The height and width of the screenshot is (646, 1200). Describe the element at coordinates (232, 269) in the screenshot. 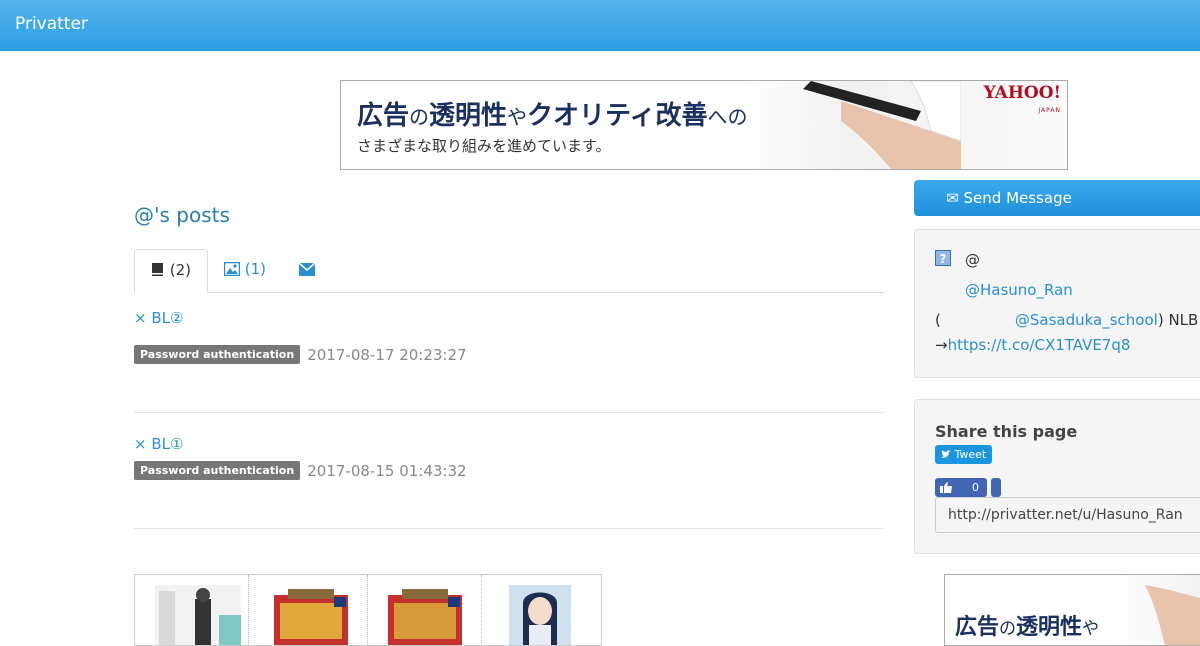

I see `image-icon` at that location.